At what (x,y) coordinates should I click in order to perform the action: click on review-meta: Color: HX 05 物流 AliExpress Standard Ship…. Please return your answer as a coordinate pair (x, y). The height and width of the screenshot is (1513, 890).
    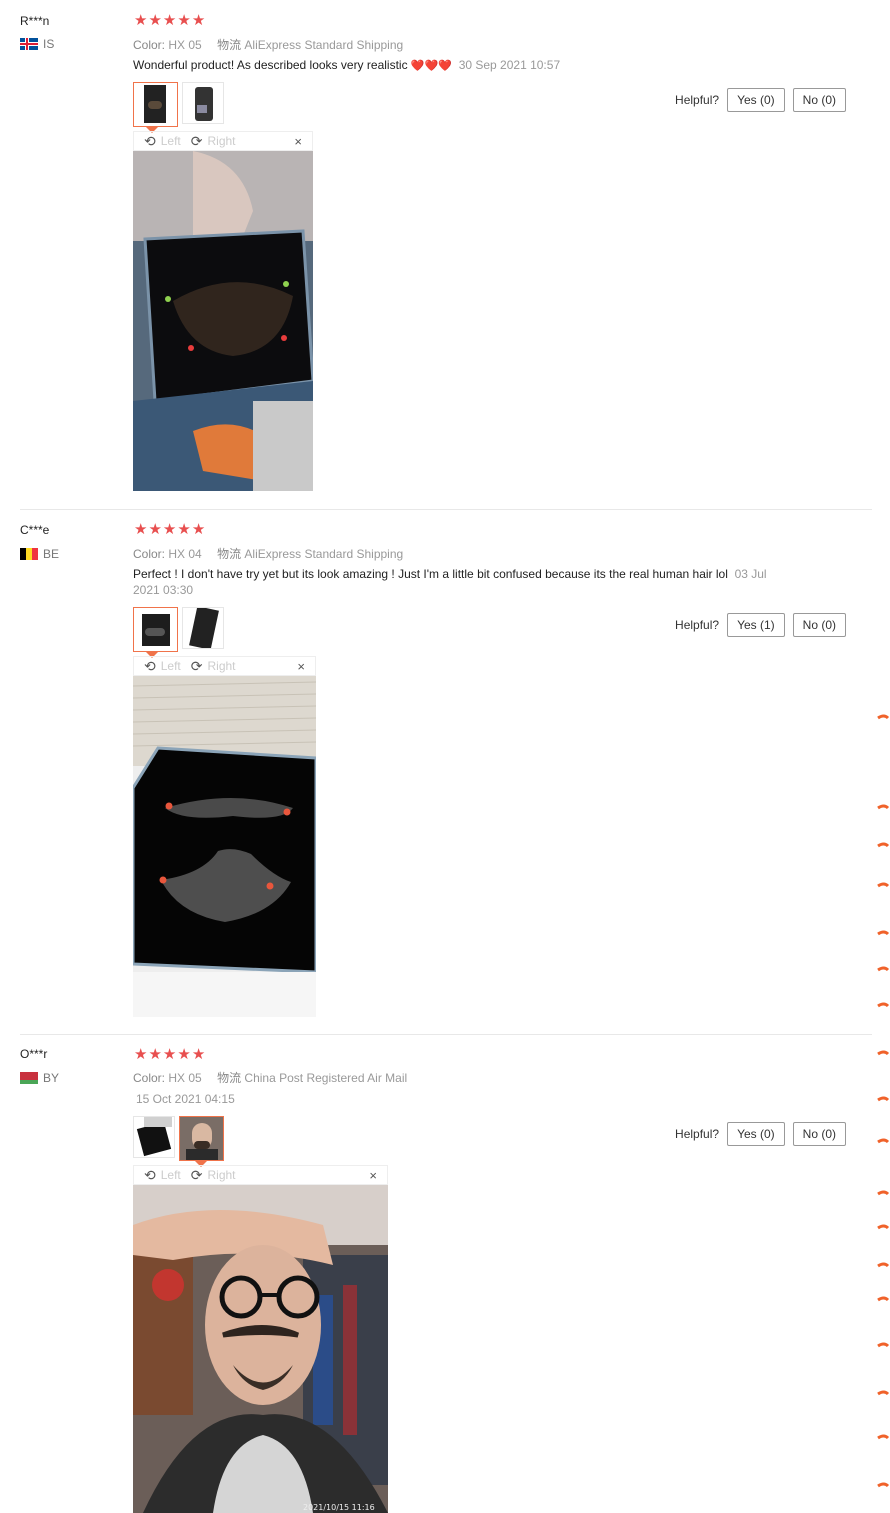
    Looking at the image, I should click on (274, 44).